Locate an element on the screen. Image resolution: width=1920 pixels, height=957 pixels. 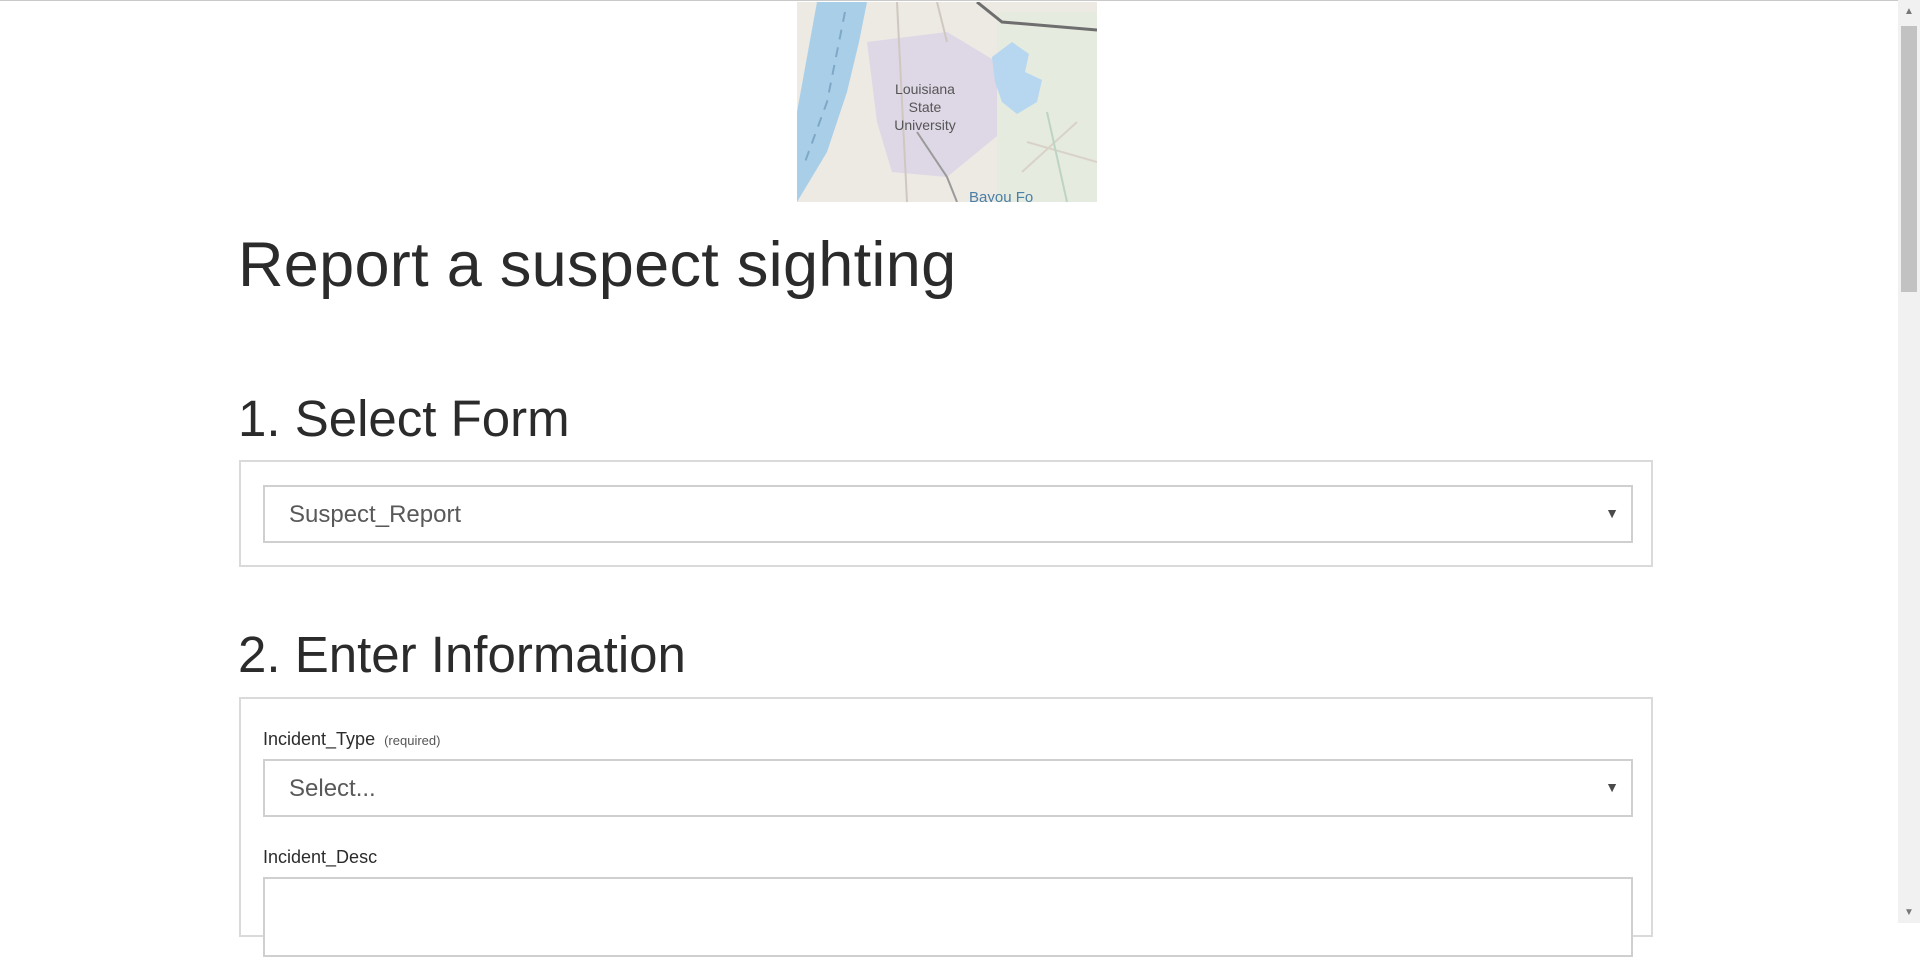
form-select-dropdown: Suspect_Report ▼ is located at coordinates (948, 514).